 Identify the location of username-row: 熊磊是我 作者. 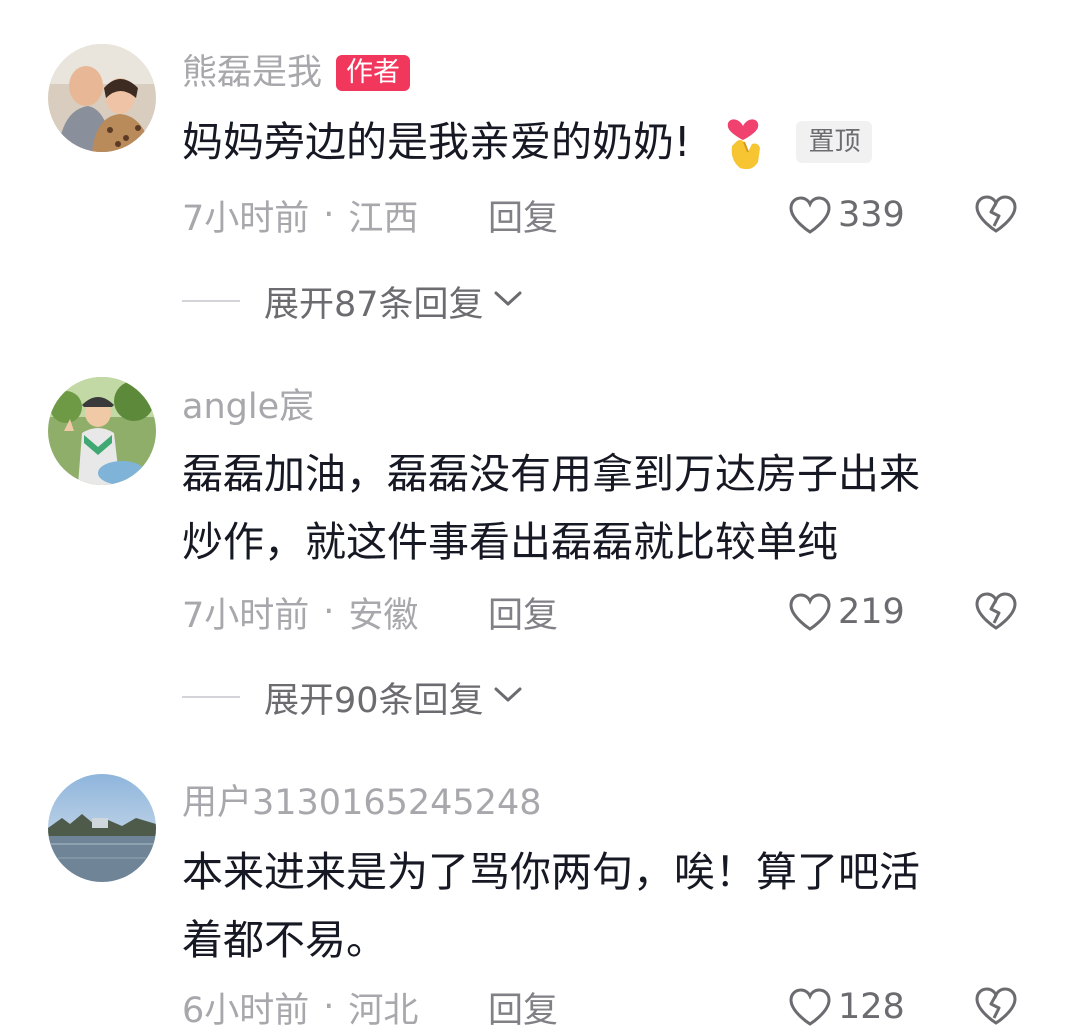
(296, 73).